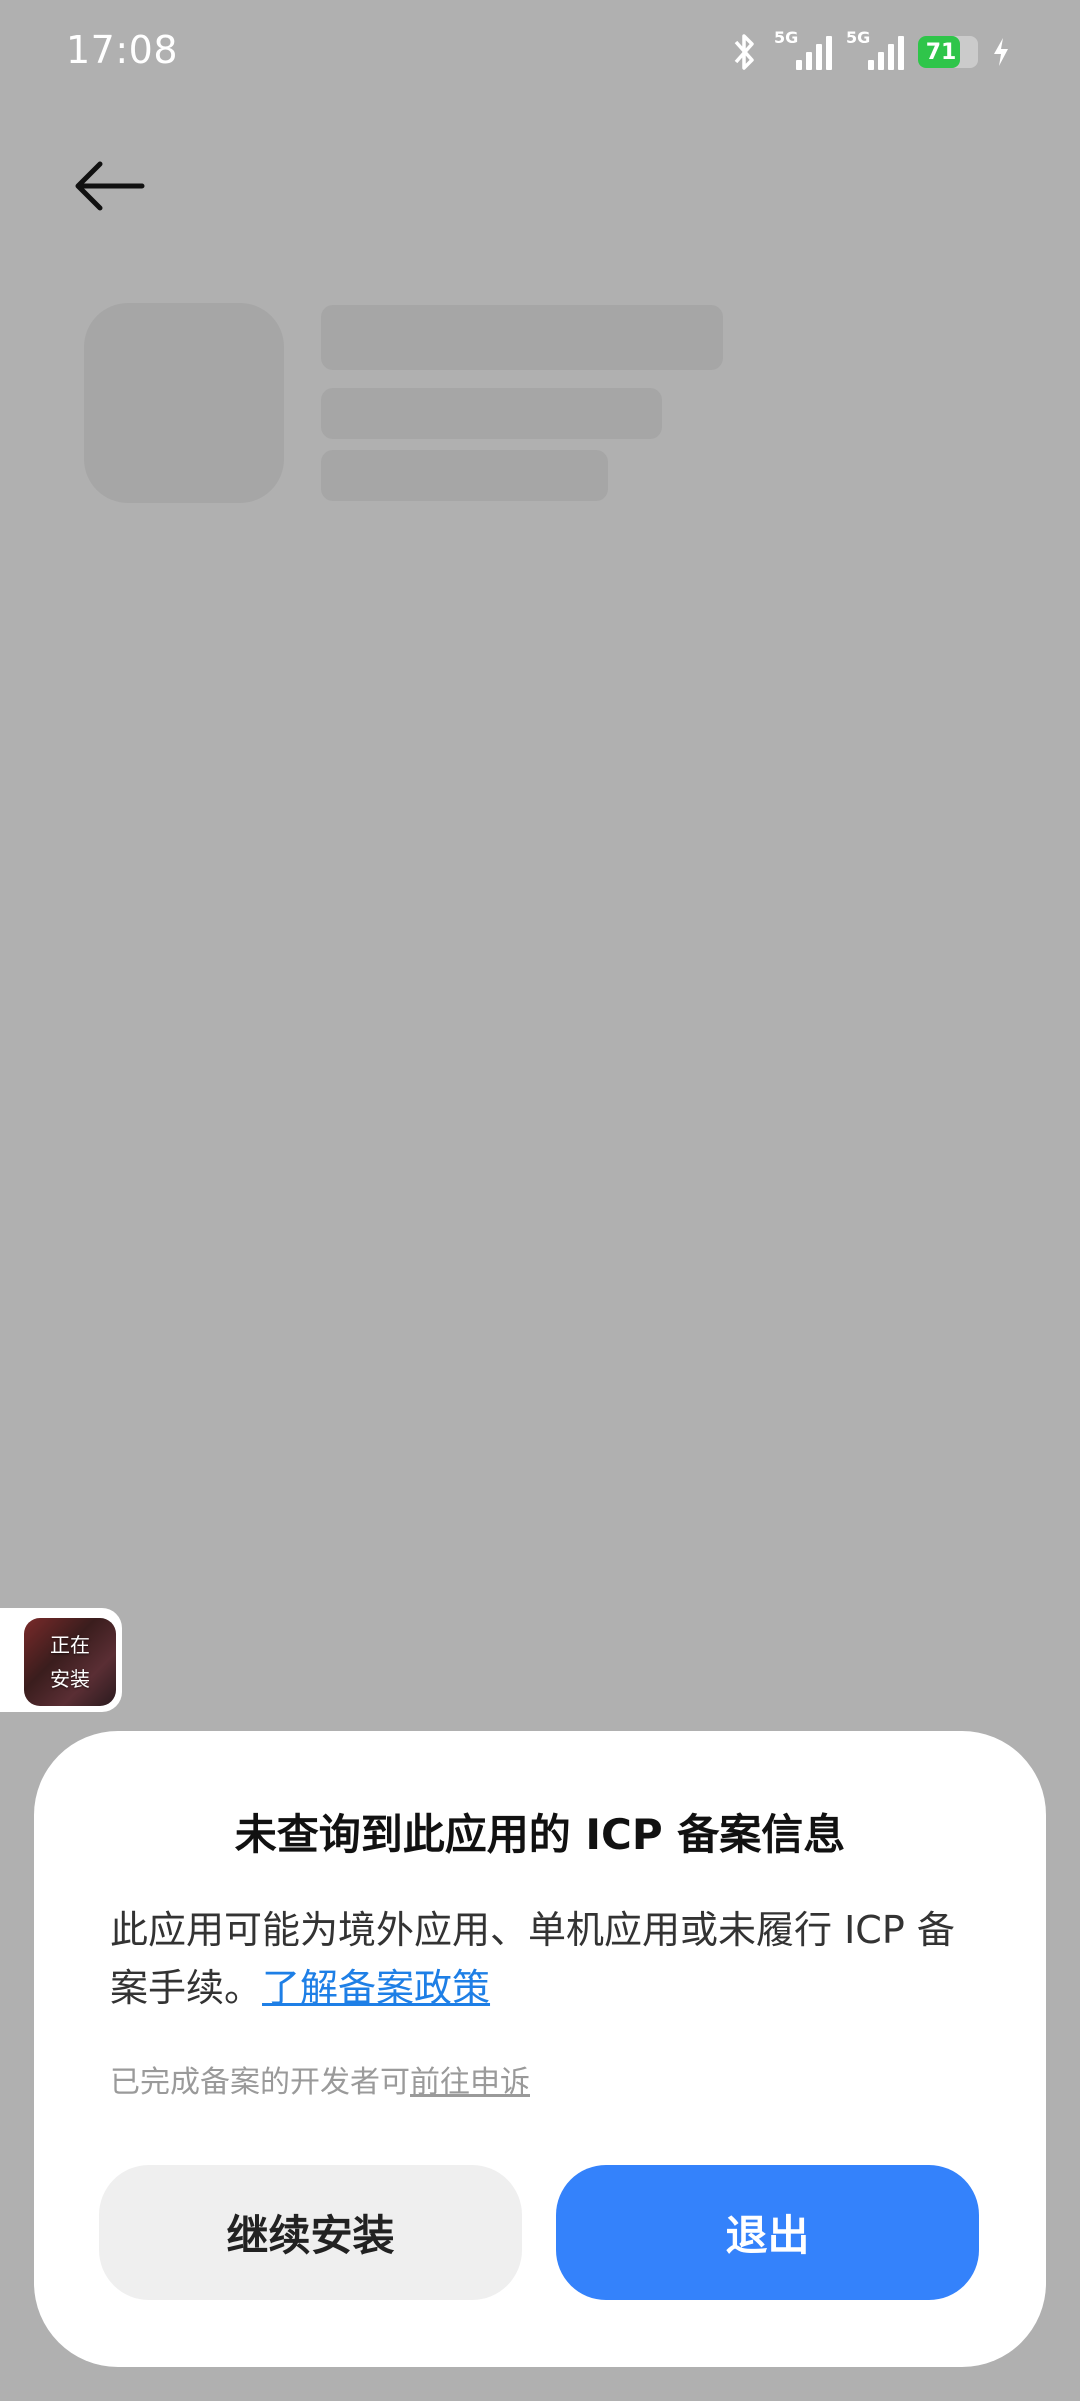 The height and width of the screenshot is (2401, 1080). I want to click on status-time: 17:08, so click(122, 50).